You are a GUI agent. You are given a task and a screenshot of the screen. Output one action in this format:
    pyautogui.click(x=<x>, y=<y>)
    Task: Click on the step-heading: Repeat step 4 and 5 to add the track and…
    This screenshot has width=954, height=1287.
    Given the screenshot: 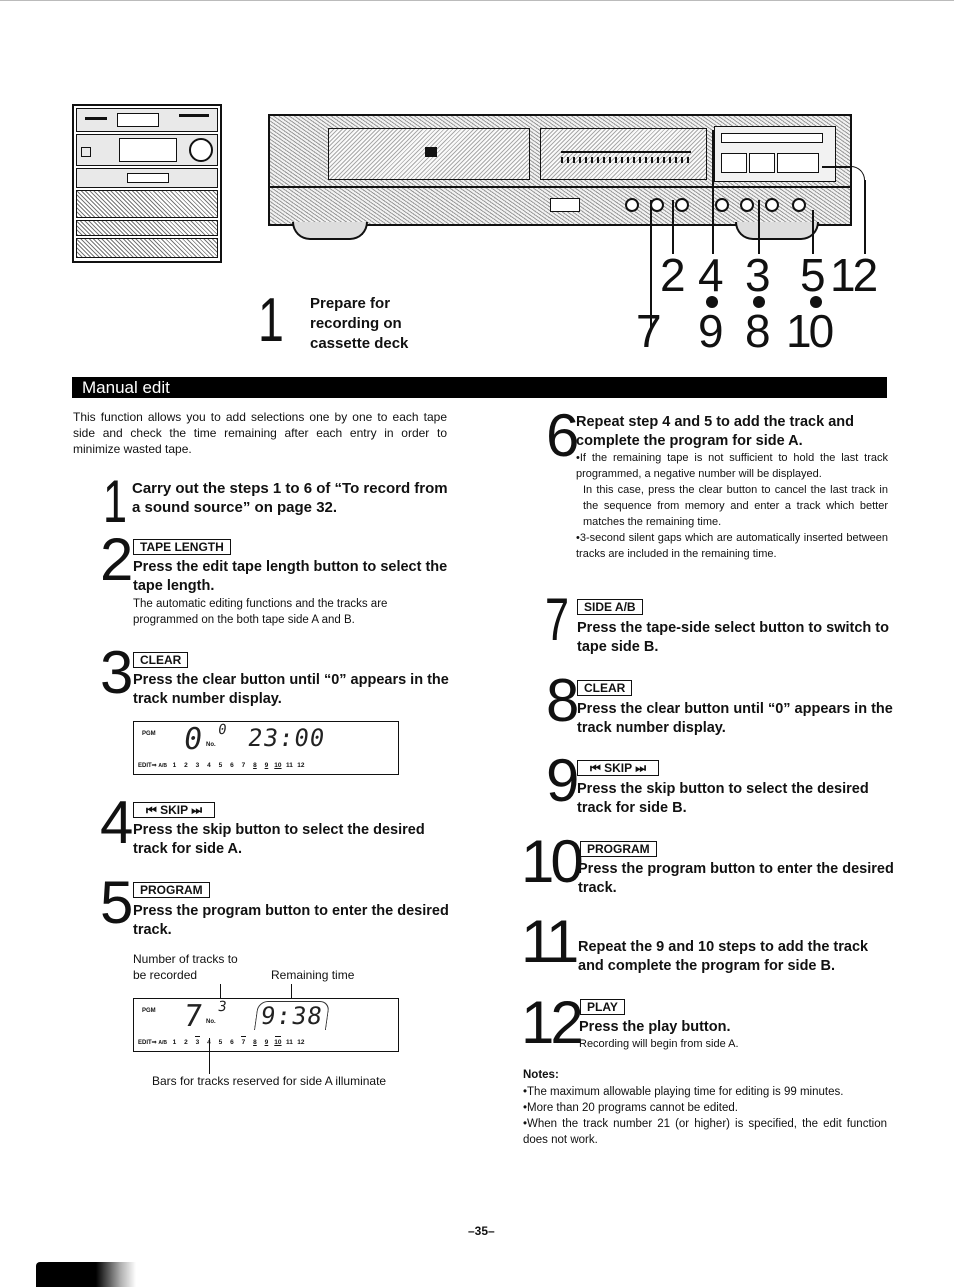 What is the action you would take?
    pyautogui.click(x=715, y=431)
    